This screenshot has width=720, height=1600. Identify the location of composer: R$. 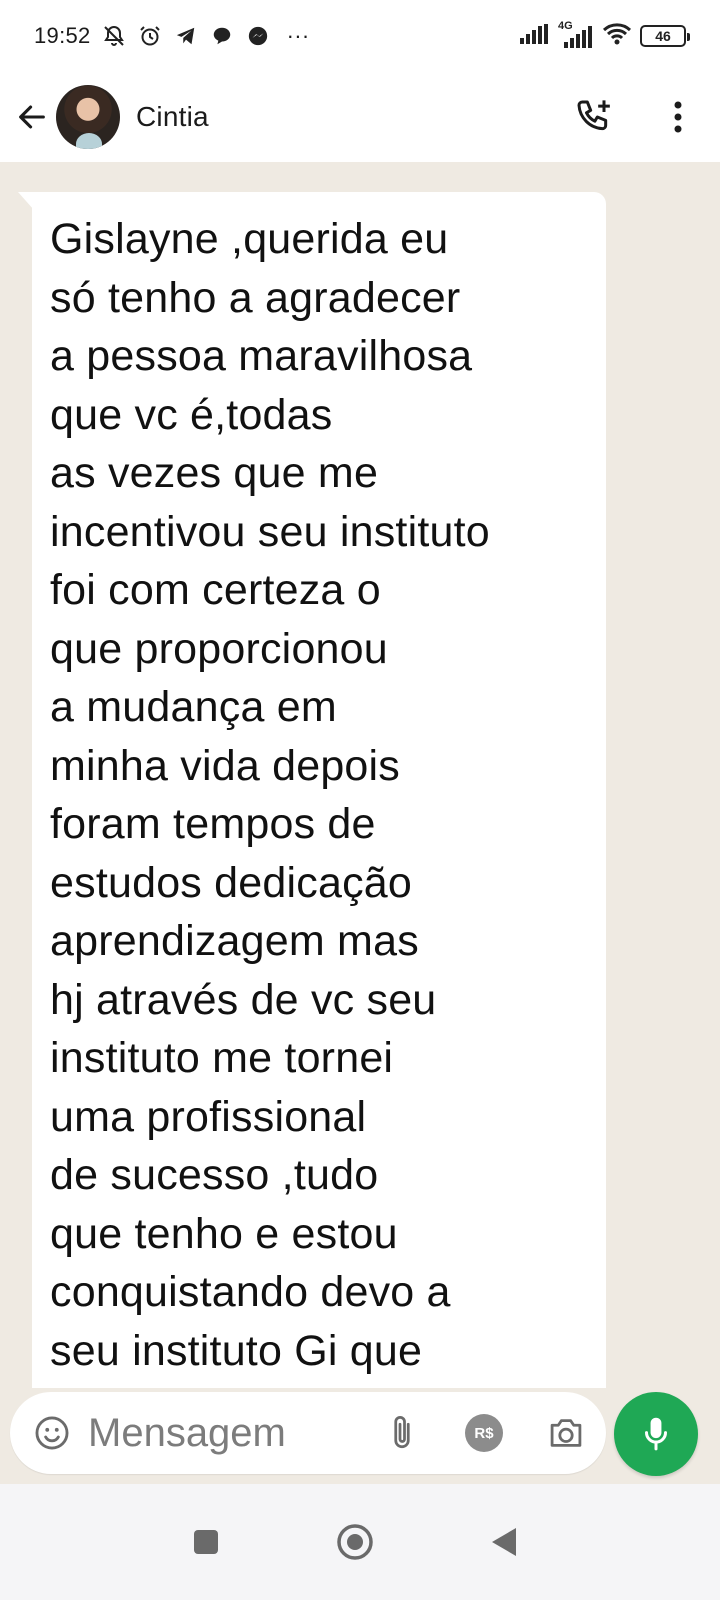
(360, 1436).